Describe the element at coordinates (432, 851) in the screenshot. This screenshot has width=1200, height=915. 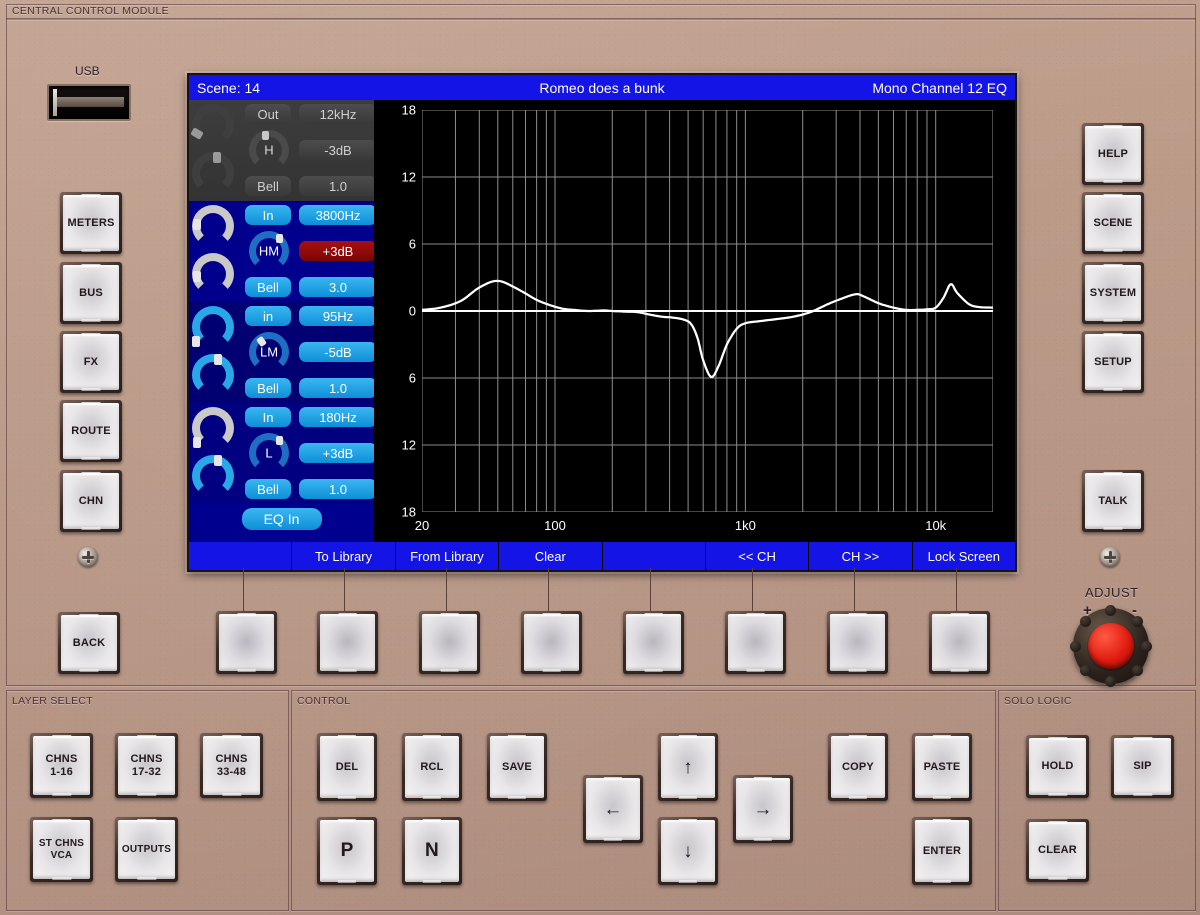
I see `control-button-n: N` at that location.